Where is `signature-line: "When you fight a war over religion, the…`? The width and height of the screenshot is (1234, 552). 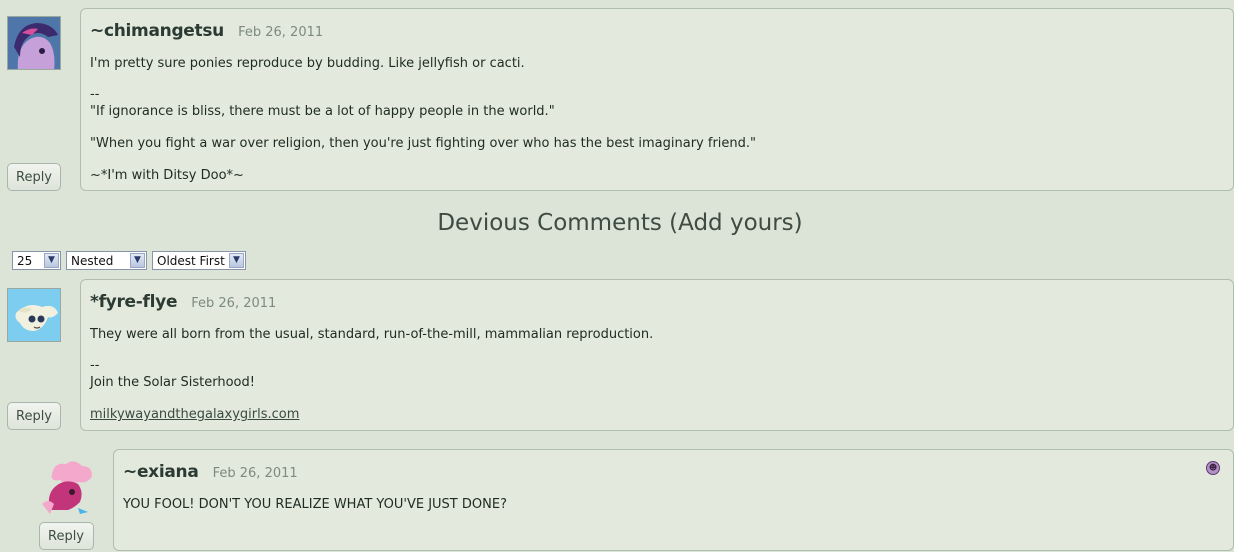
signature-line: "When you fight a war over religion, the… is located at coordinates (423, 143).